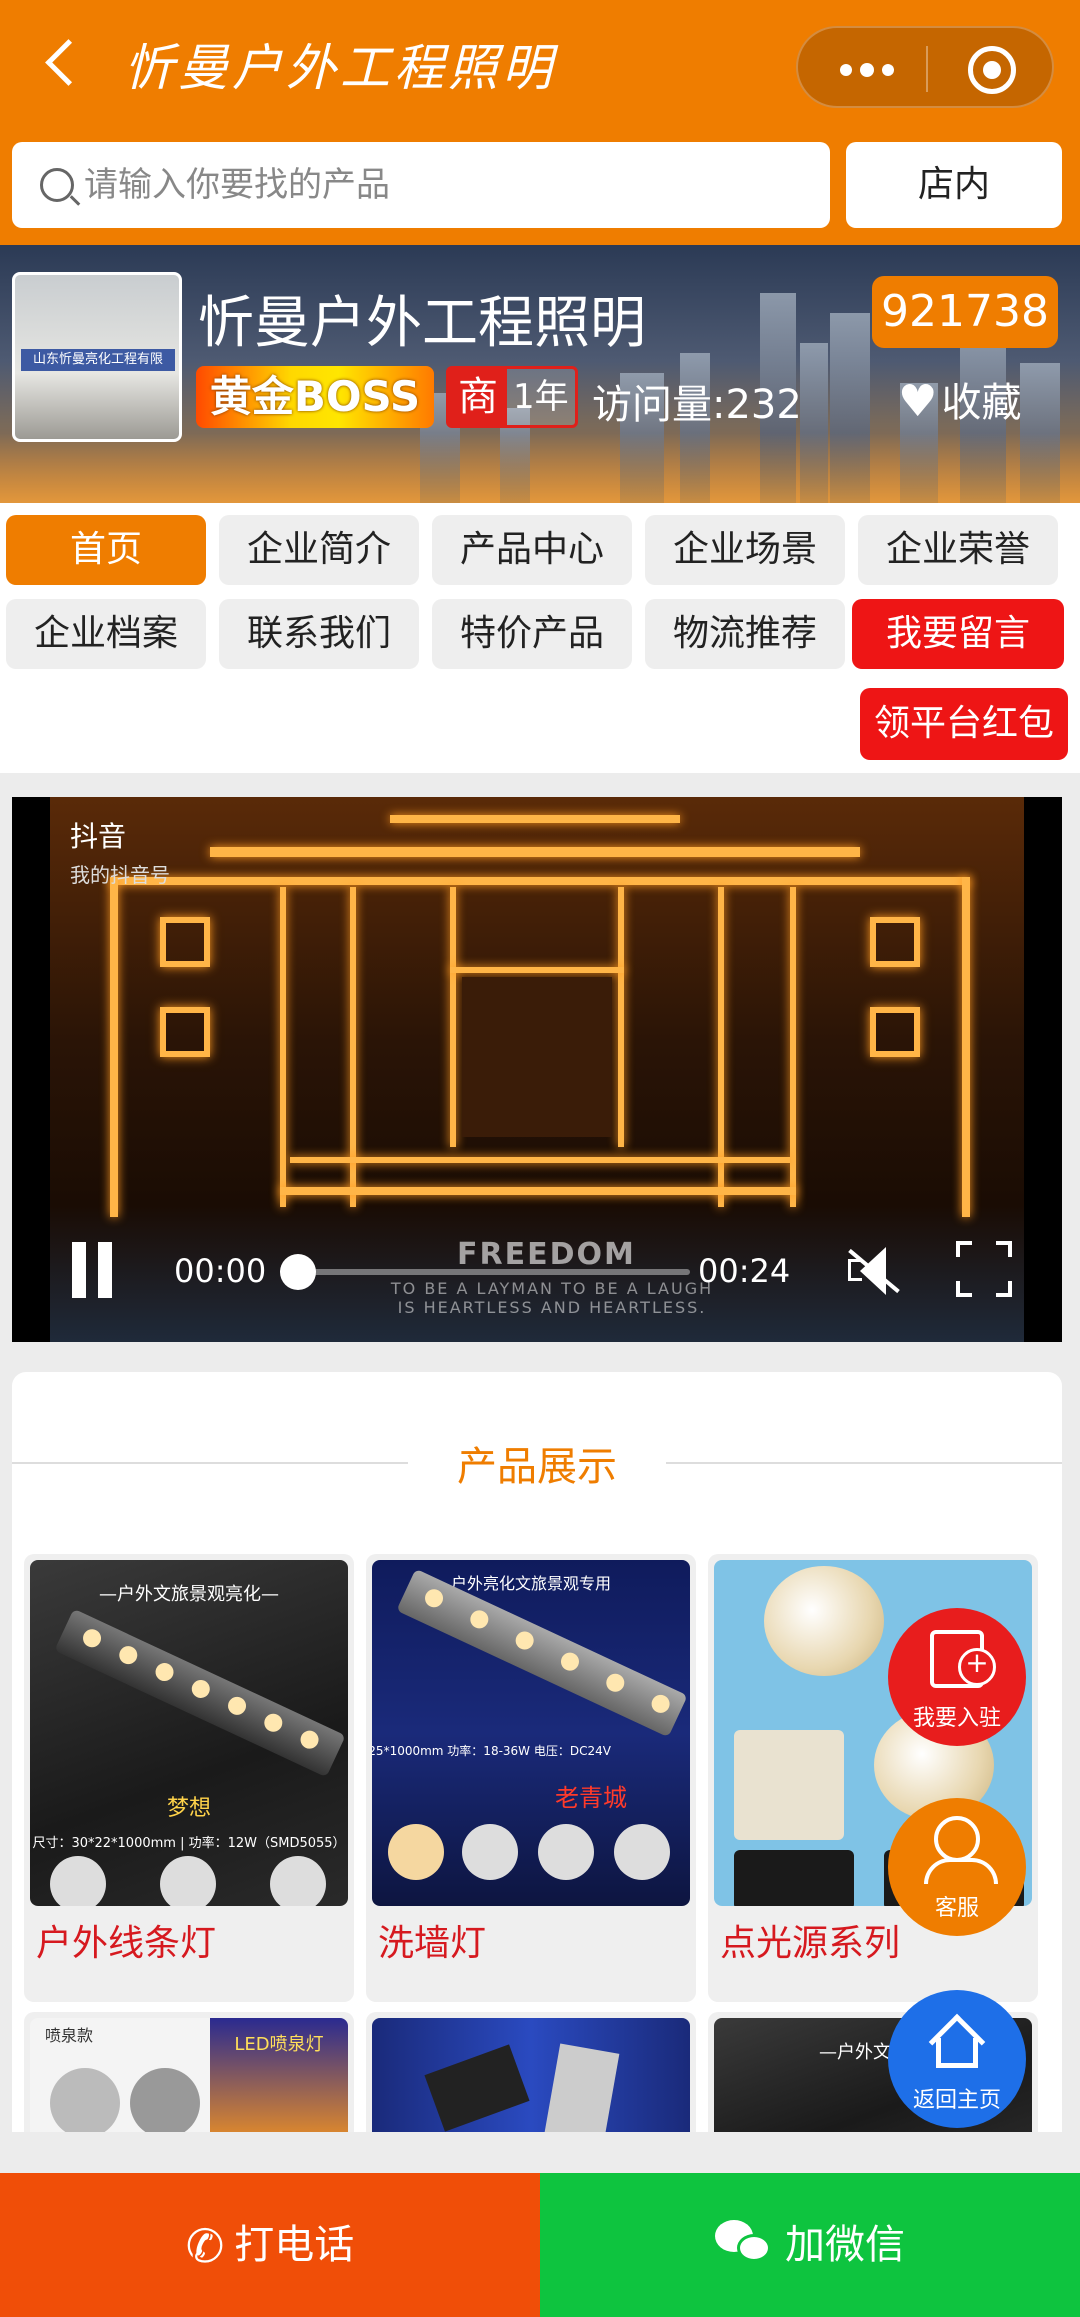 The height and width of the screenshot is (2317, 1080). Describe the element at coordinates (205, 2246) in the screenshot. I see `phone-icon: ✆` at that location.